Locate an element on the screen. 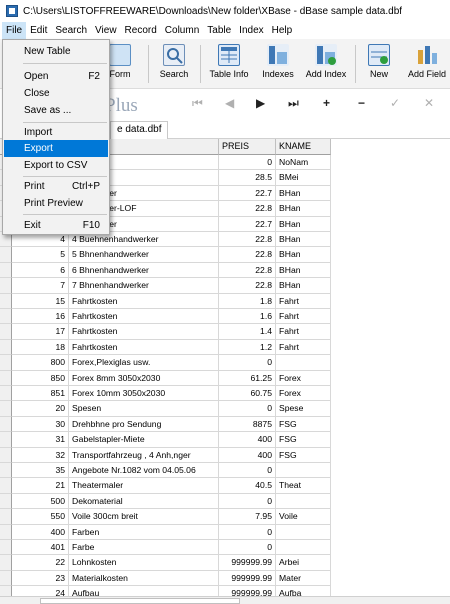  table-row: 550 Voile 300cm breit 7.95 Voile is located at coordinates (165, 517).